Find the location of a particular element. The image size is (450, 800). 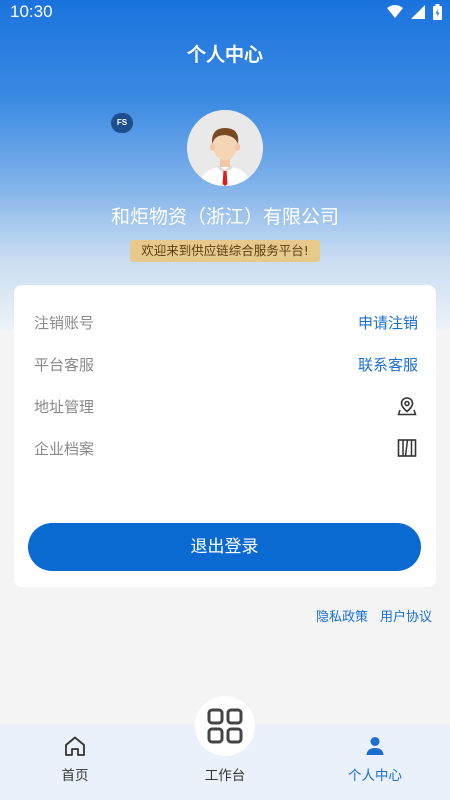

page-title: 个人中心 is located at coordinates (224, 55).